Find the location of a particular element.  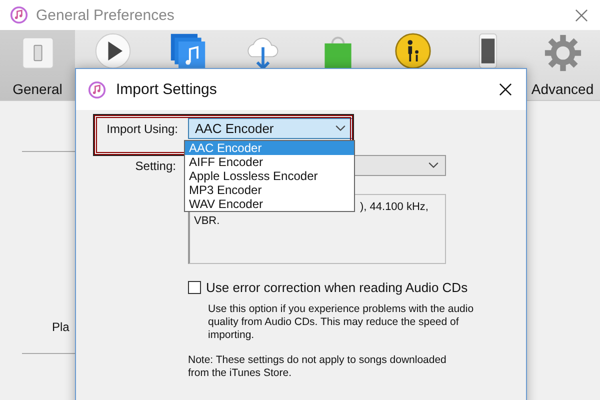

checkbox is located at coordinates (194, 287).